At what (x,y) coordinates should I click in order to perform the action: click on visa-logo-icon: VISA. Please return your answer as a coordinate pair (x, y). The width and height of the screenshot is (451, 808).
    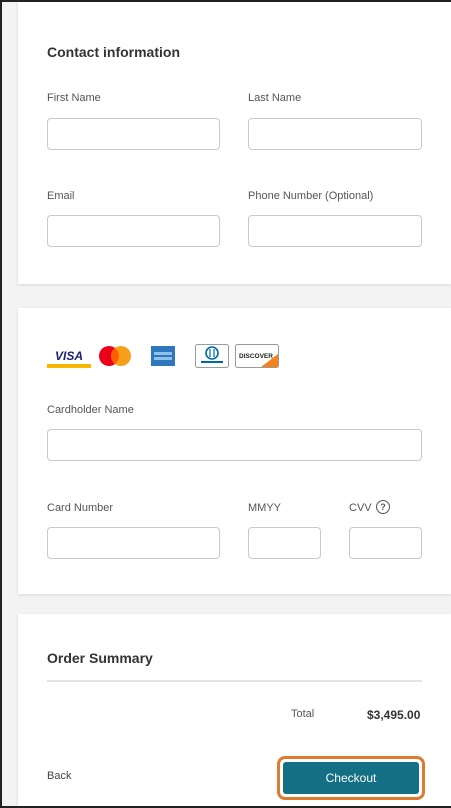
    Looking at the image, I should click on (69, 356).